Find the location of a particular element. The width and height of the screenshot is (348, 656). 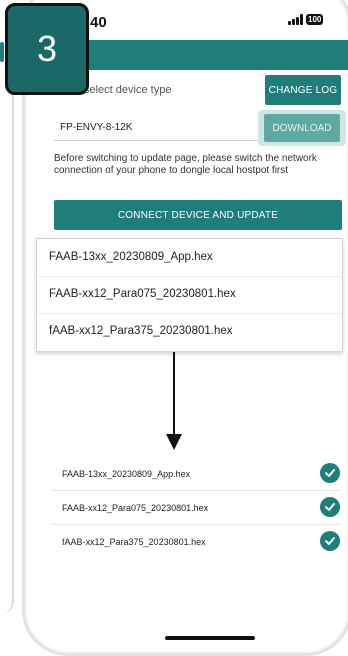

home-indicator is located at coordinates (210, 638).